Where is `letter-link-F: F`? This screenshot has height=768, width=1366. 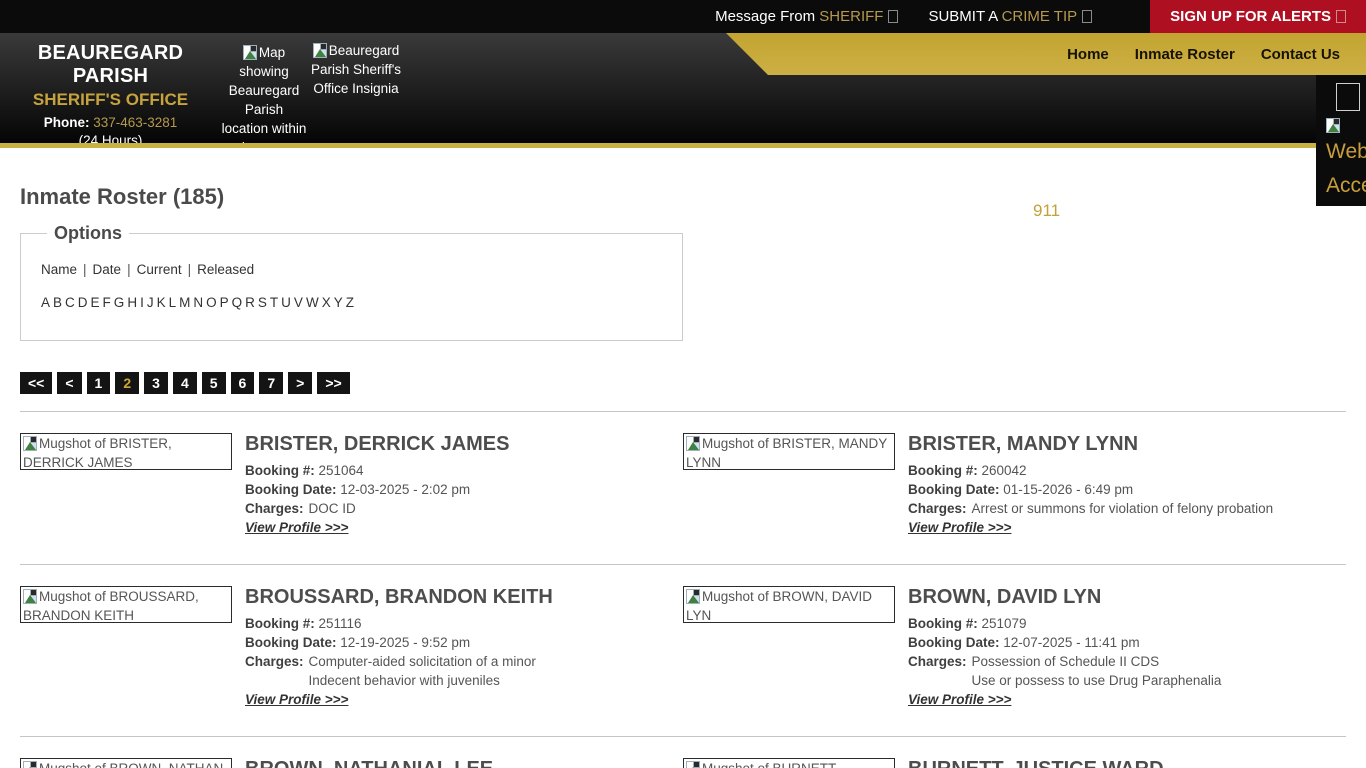
letter-link-F: F is located at coordinates (107, 302).